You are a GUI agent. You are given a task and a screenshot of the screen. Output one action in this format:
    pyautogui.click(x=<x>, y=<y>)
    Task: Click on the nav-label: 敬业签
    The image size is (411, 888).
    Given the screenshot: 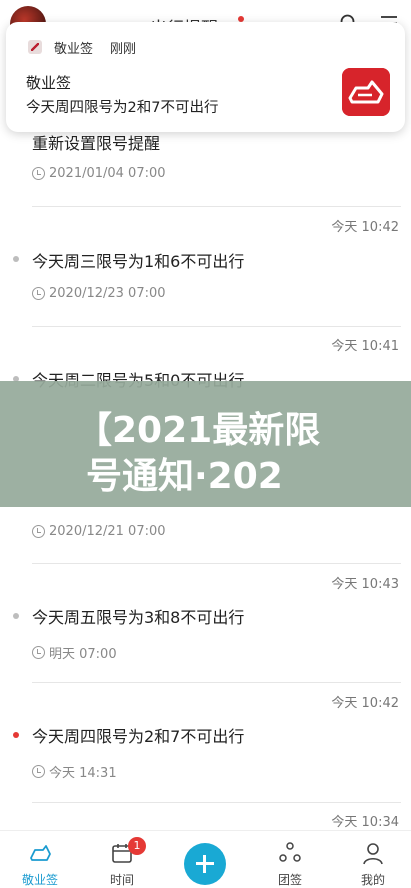 What is the action you would take?
    pyautogui.click(x=39, y=880)
    